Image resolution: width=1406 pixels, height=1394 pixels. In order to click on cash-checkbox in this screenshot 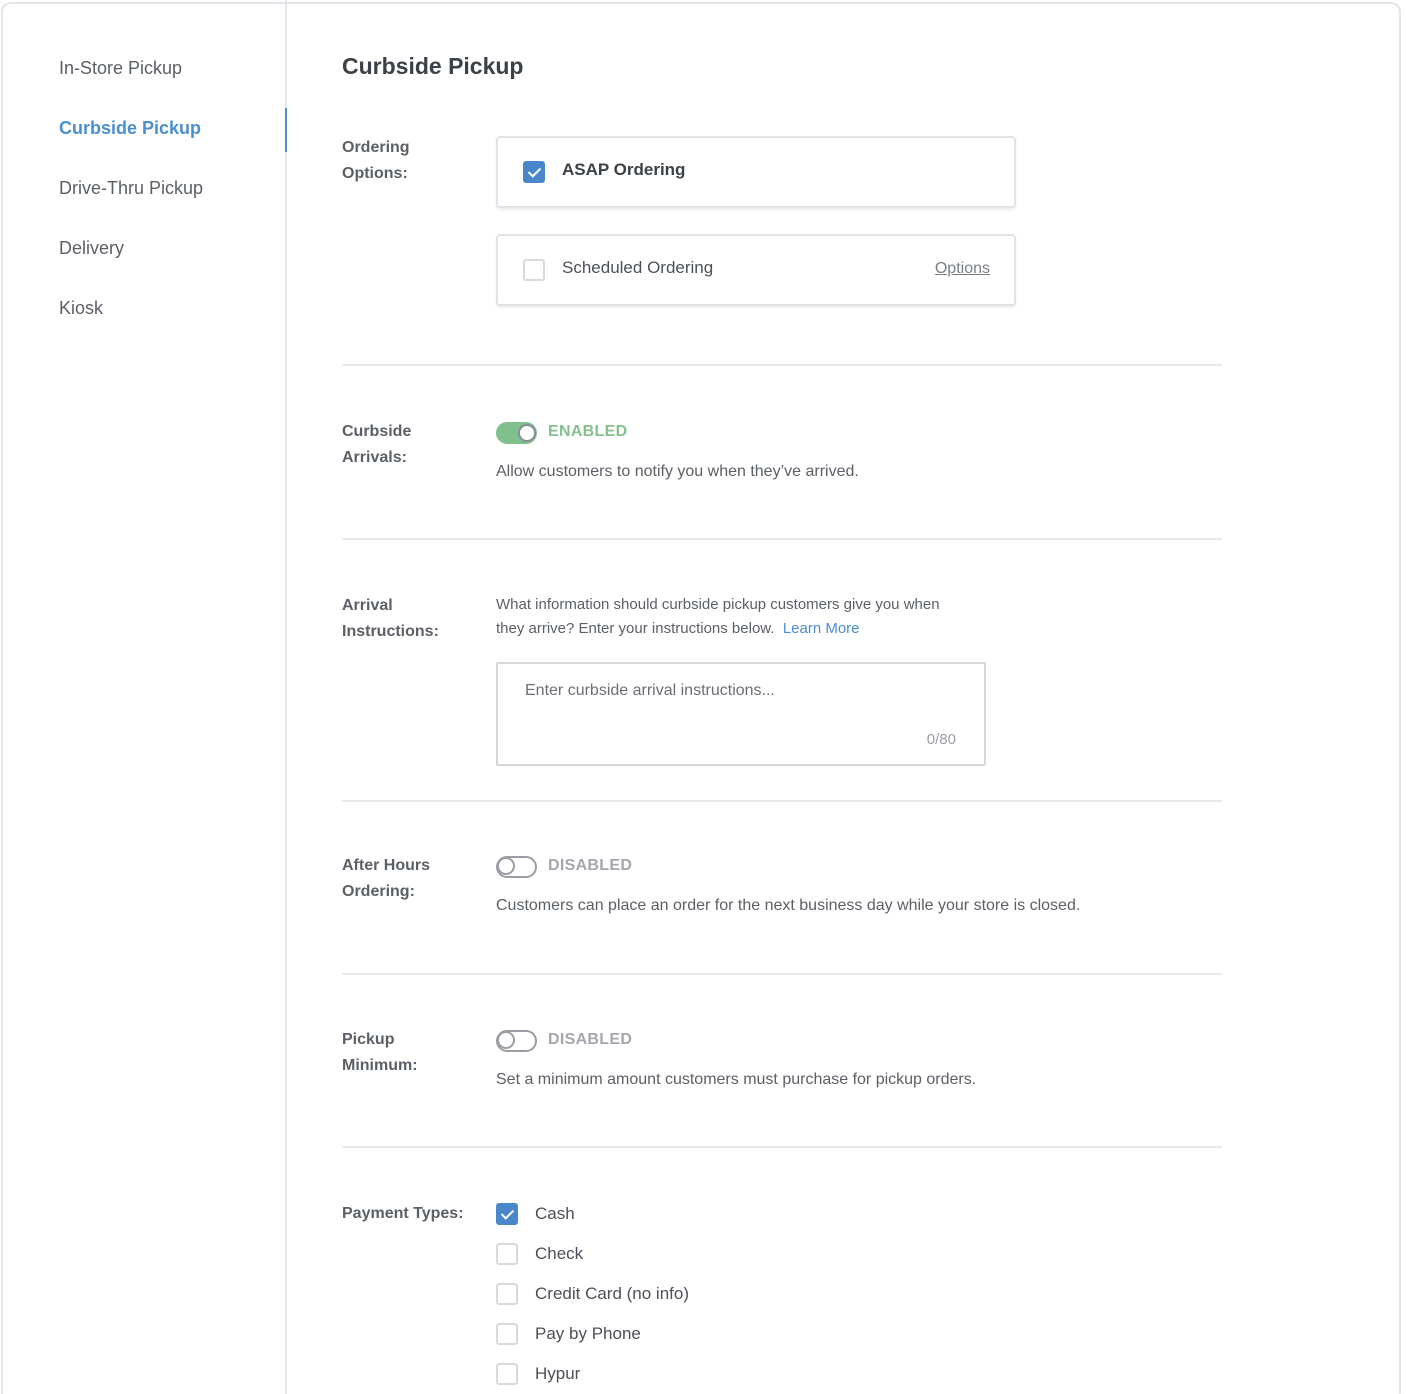, I will do `click(507, 1214)`.